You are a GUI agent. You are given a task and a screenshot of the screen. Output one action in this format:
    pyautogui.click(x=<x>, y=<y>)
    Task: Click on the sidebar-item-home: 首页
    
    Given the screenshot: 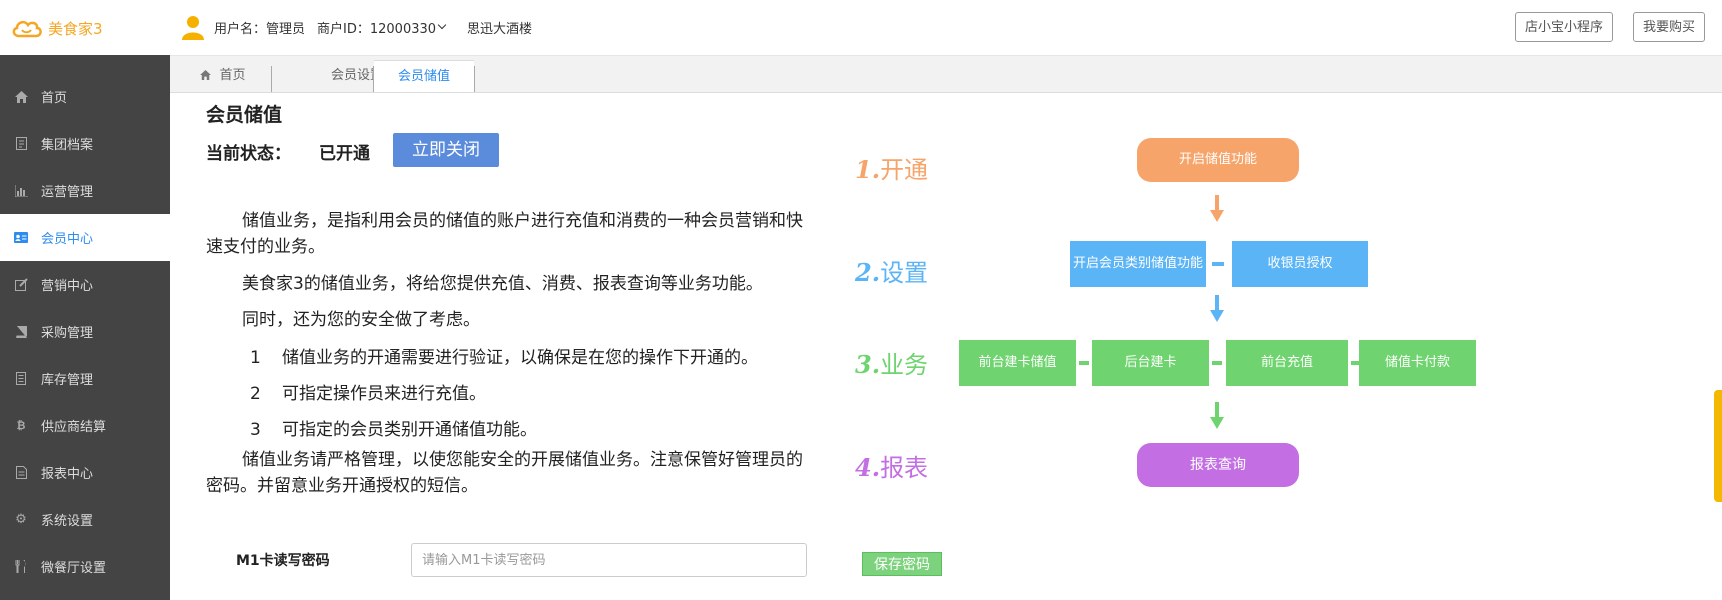 What is the action you would take?
    pyautogui.click(x=85, y=96)
    